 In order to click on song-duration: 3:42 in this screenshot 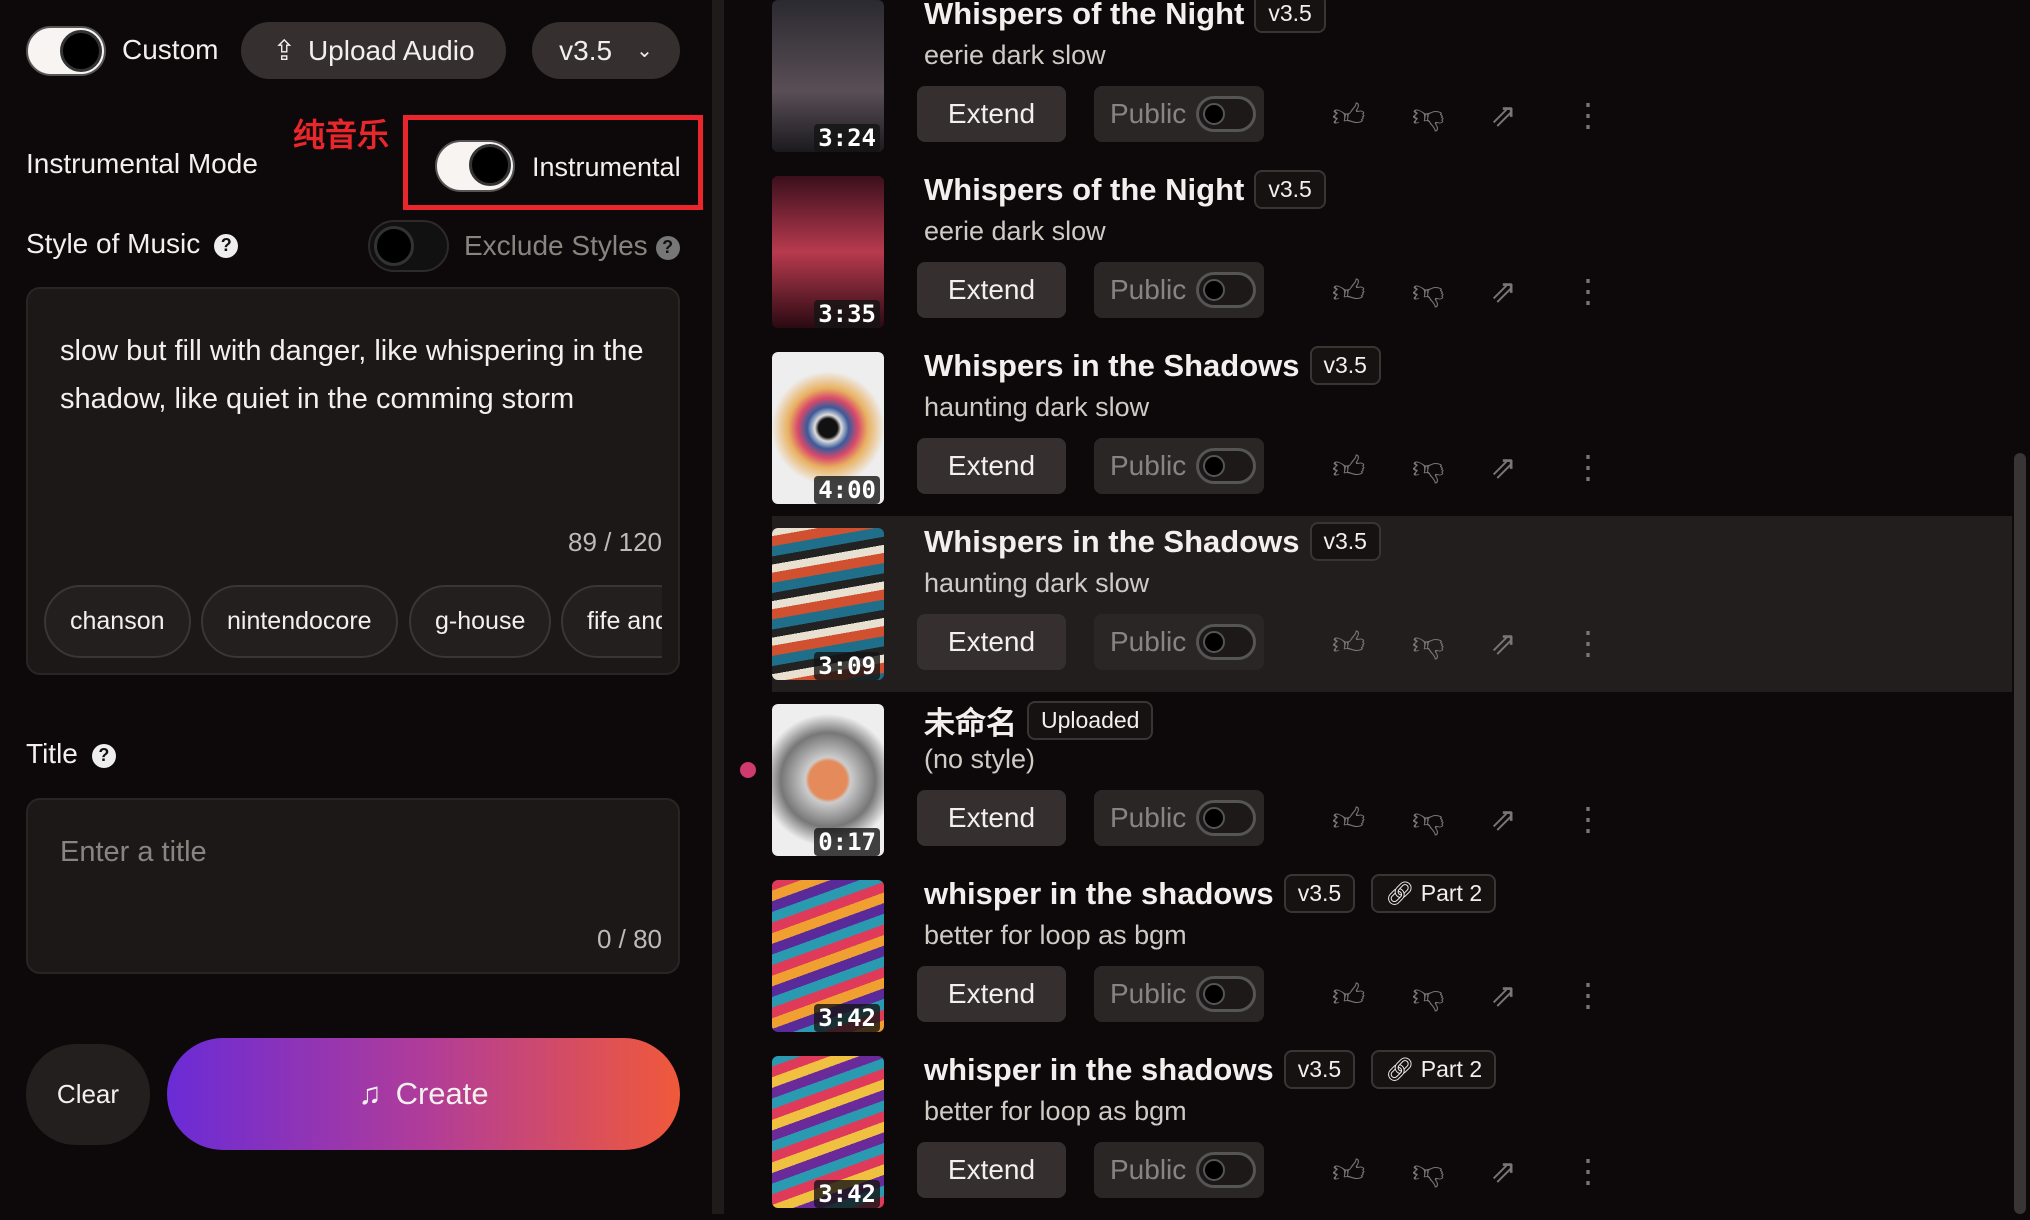, I will do `click(847, 1018)`.